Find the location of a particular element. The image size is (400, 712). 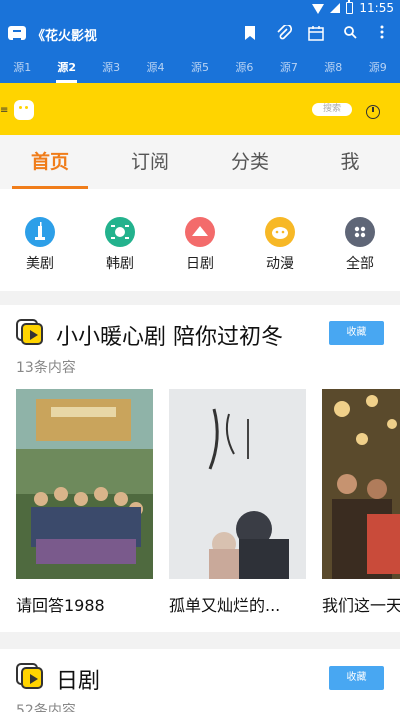

source-tab: 源7 is located at coordinates (289, 68).